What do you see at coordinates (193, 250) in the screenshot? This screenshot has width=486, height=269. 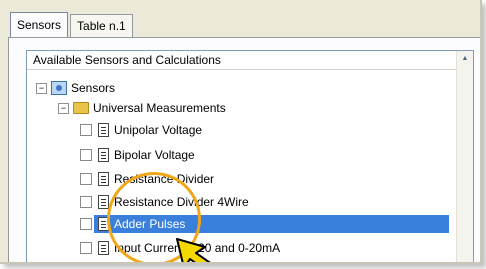 I see `pointer-cursor-icon` at bounding box center [193, 250].